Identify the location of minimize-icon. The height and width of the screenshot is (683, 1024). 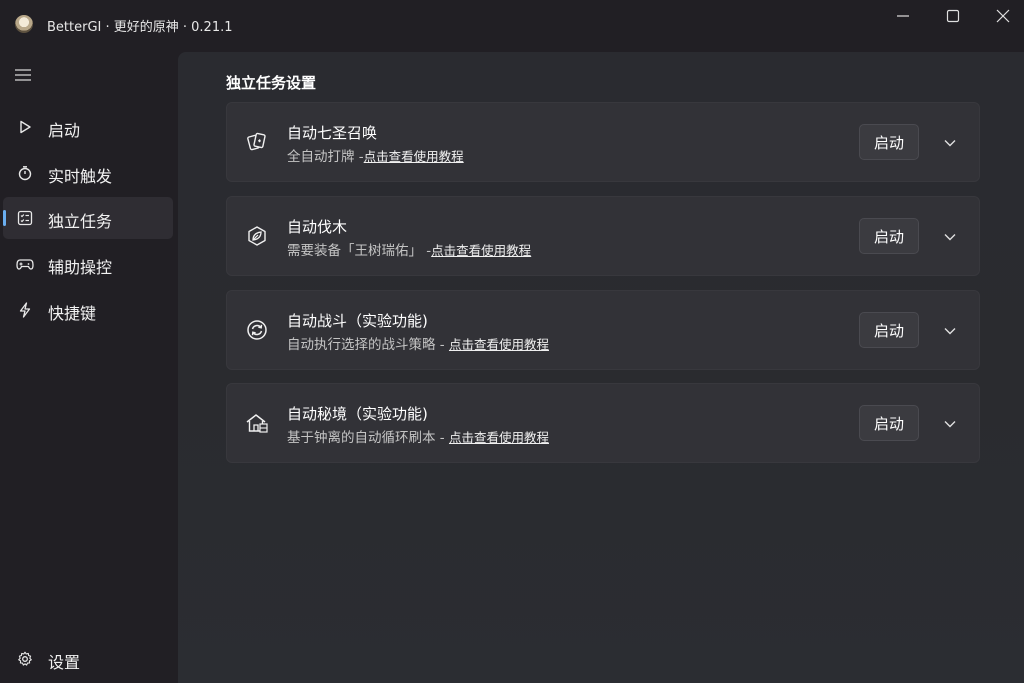
(903, 16).